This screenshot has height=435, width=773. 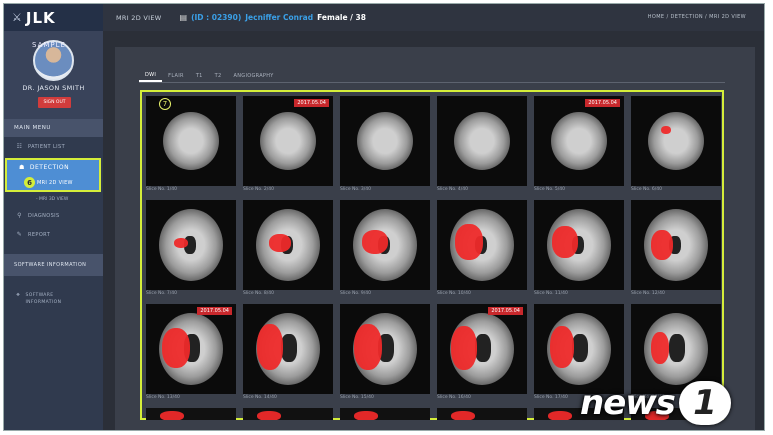 What do you see at coordinates (44, 215) in the screenshot?
I see `sidebar-item-label: DIAGNOSIS` at bounding box center [44, 215].